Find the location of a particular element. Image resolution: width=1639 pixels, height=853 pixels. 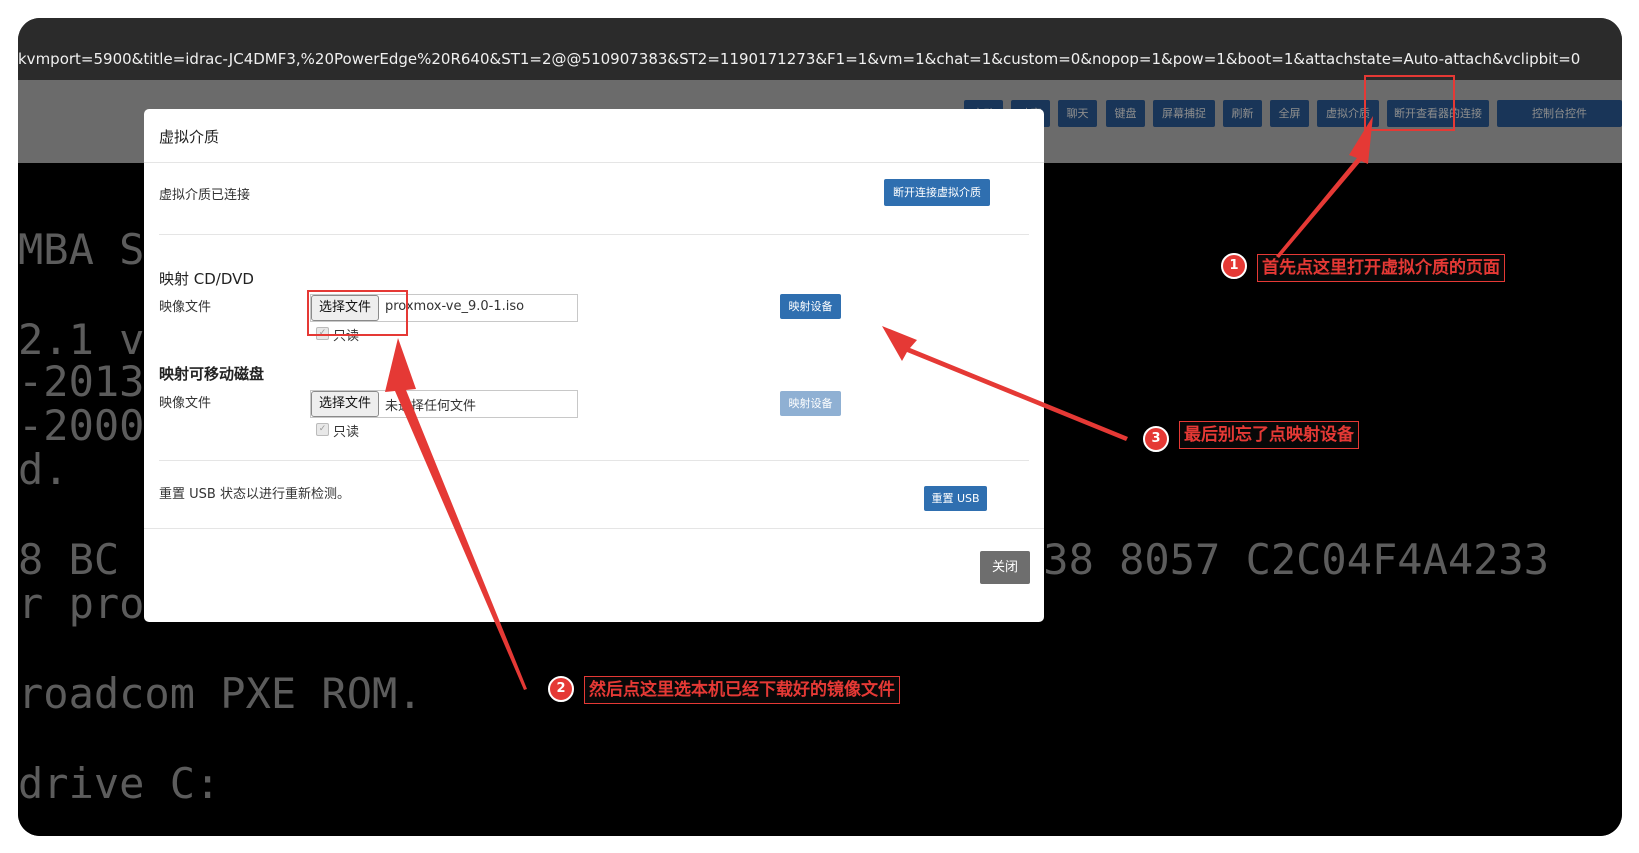

annotation-badge-1: 1 is located at coordinates (1234, 266).